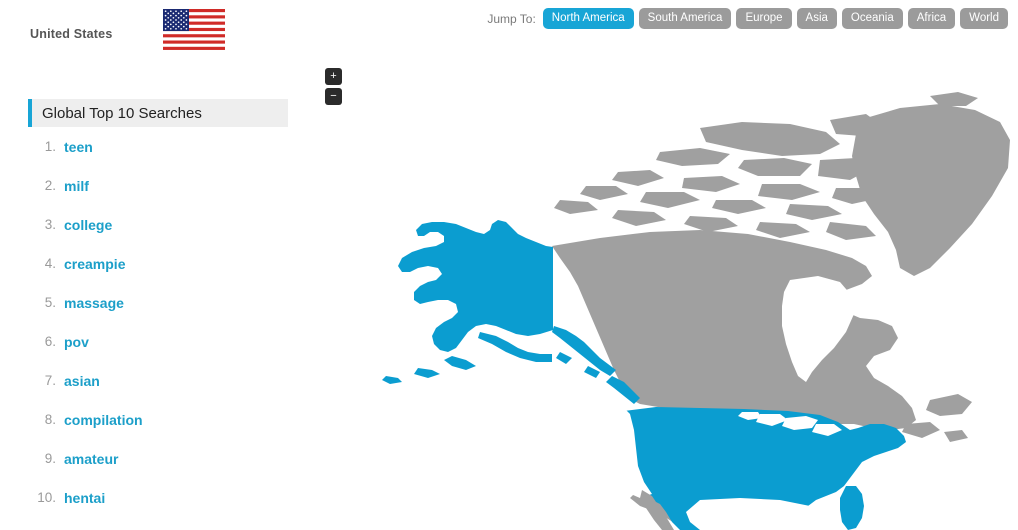 The width and height of the screenshot is (1018, 530). What do you see at coordinates (76, 342) in the screenshot?
I see `list-item-term: pov` at bounding box center [76, 342].